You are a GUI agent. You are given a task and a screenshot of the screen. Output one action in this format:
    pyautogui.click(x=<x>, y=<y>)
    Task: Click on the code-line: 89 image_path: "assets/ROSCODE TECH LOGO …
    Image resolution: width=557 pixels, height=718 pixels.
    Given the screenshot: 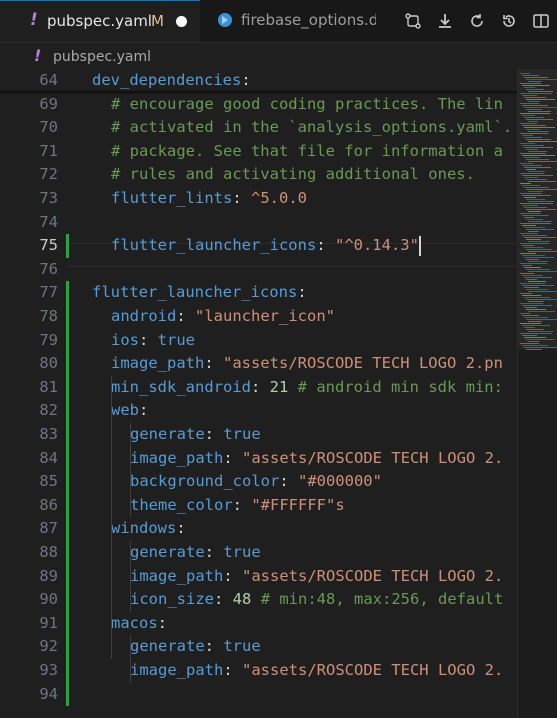 What is the action you would take?
    pyautogui.click(x=278, y=577)
    